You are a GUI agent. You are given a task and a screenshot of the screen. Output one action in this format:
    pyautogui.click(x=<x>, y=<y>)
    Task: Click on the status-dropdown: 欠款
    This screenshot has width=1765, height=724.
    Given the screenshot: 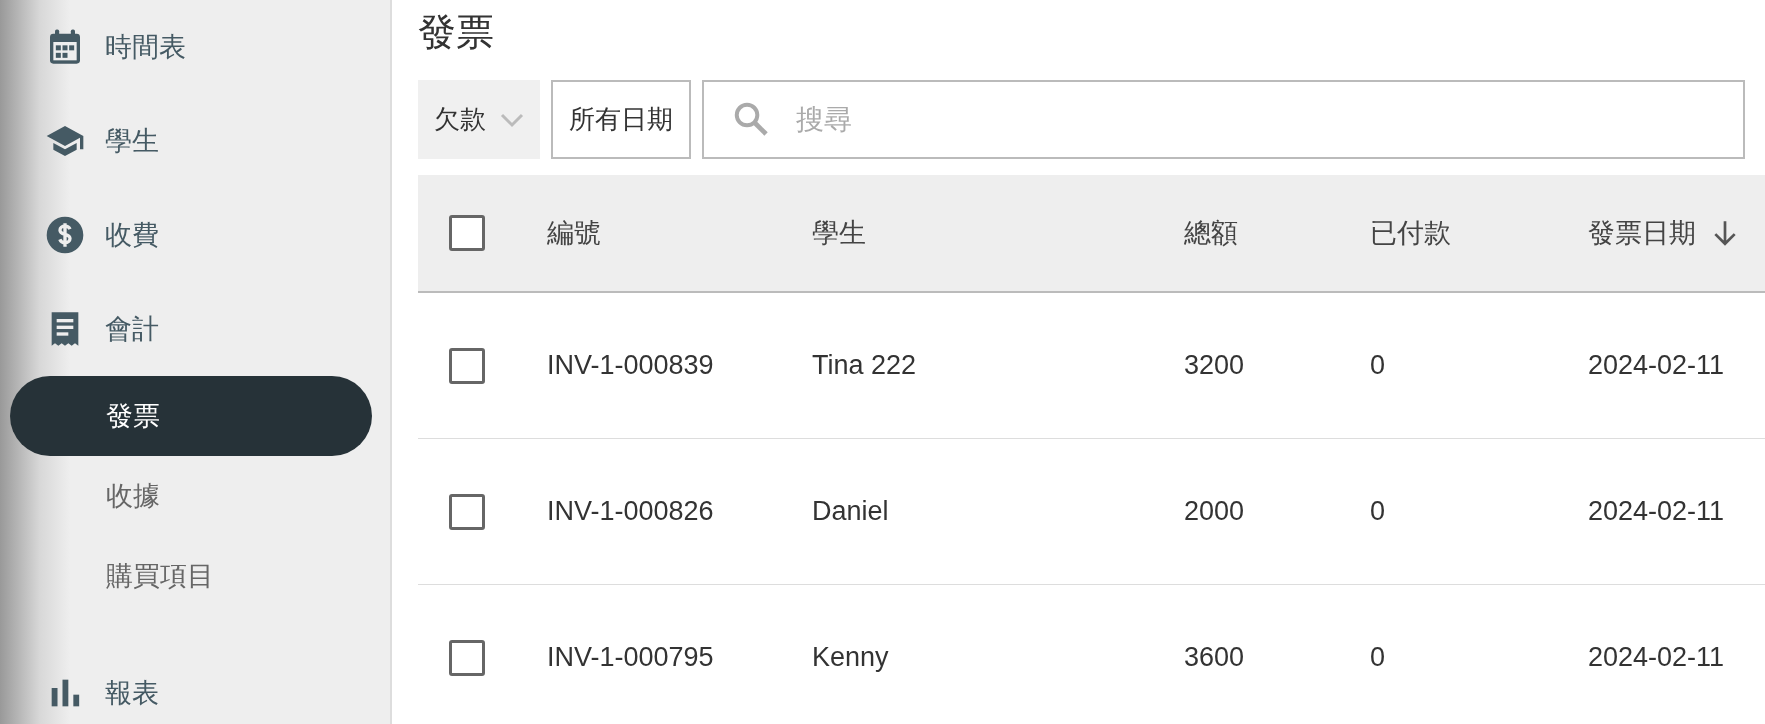 What is the action you would take?
    pyautogui.click(x=479, y=119)
    